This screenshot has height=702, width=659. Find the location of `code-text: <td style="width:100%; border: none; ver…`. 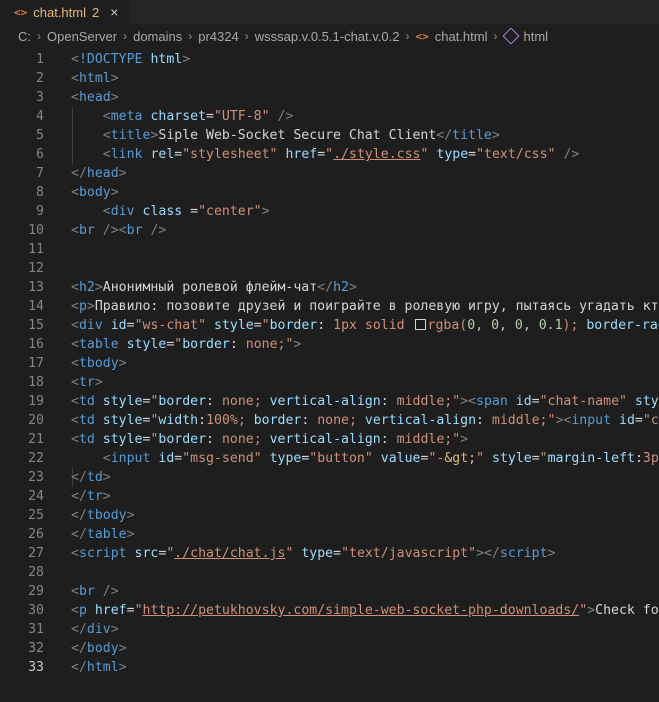

code-text: <td style="width:100%; border: none; ver… is located at coordinates (365, 420).